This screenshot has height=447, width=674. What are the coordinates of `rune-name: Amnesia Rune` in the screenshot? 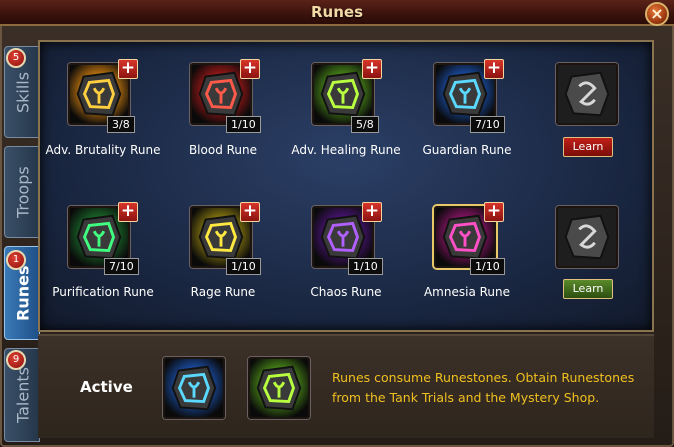 It's located at (467, 292).